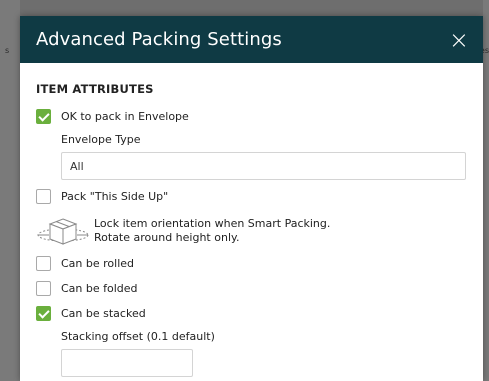 This screenshot has width=489, height=381. I want to click on stacking-offset-label: Stacking offset (0.1 default), so click(138, 336).